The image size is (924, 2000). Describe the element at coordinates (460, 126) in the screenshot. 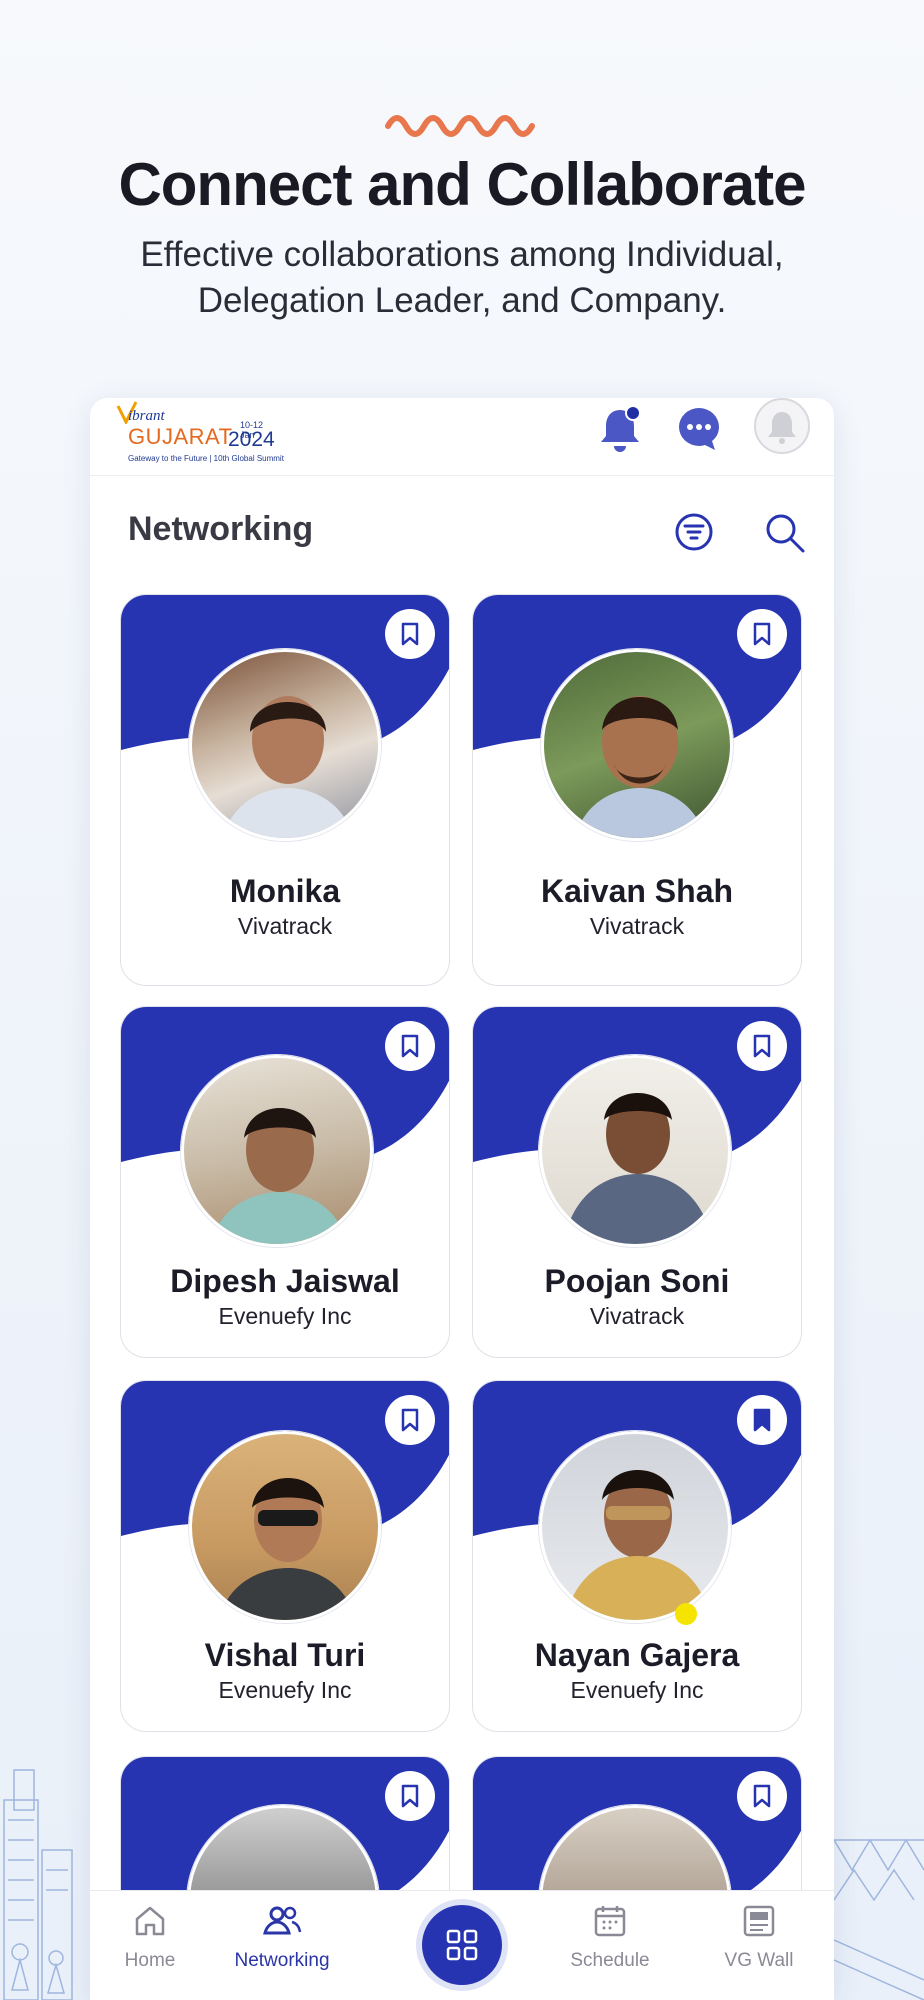

I see `squiggle-decoration` at that location.